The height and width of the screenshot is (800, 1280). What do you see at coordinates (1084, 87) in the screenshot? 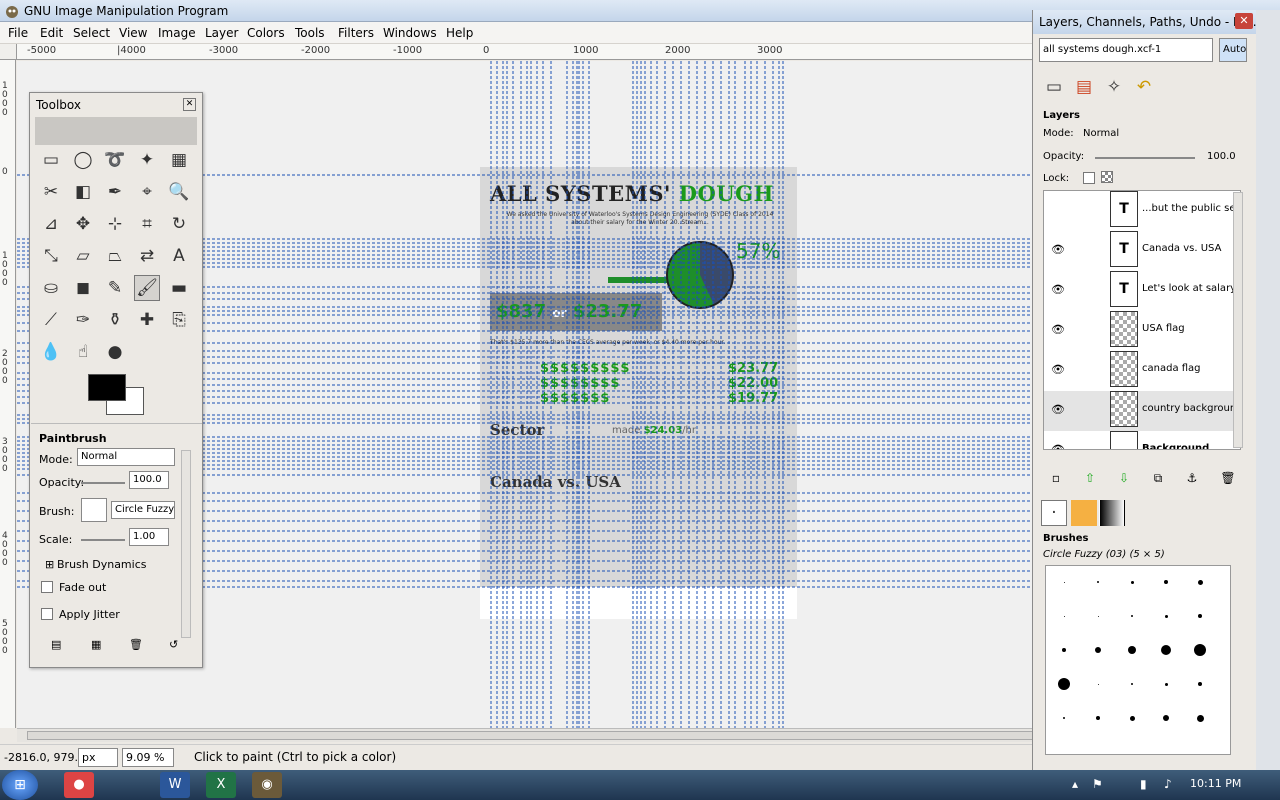
I see `channels-tab-icon: ▤` at bounding box center [1084, 87].